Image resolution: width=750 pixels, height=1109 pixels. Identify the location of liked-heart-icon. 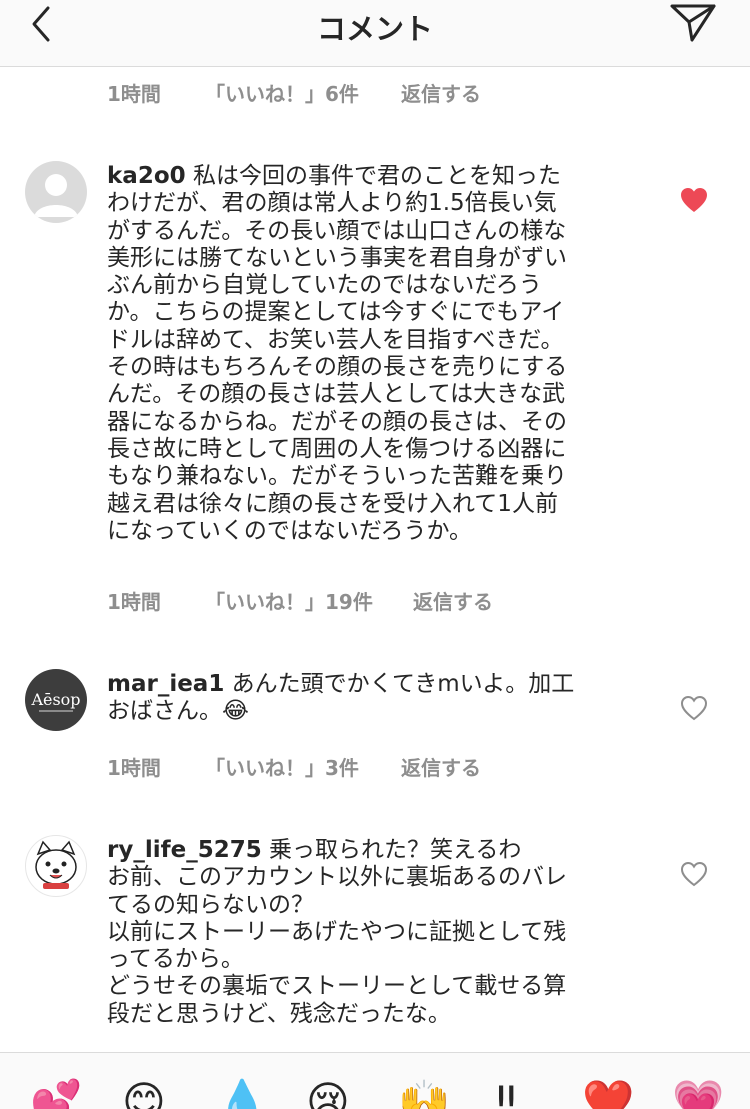
(694, 200).